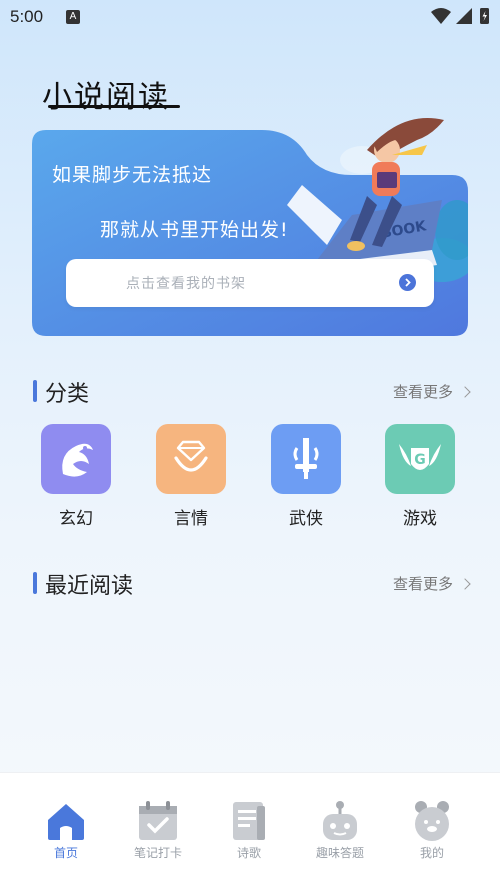  What do you see at coordinates (67, 394) in the screenshot?
I see `categories-title: 分类` at bounding box center [67, 394].